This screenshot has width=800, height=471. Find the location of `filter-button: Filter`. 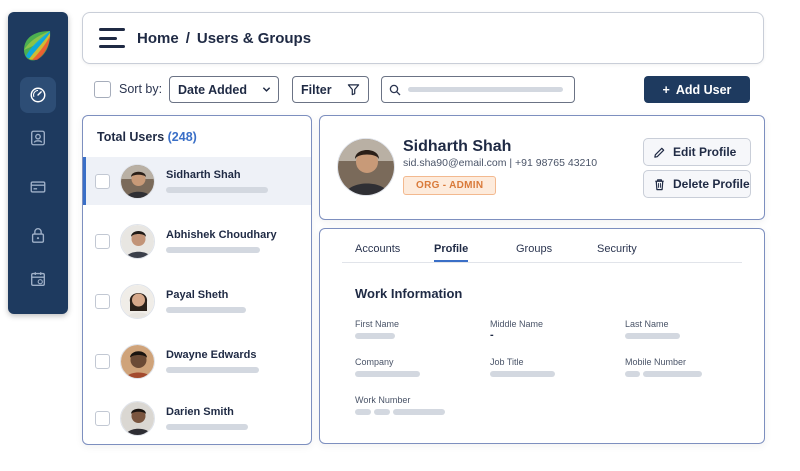

filter-button: Filter is located at coordinates (330, 89).